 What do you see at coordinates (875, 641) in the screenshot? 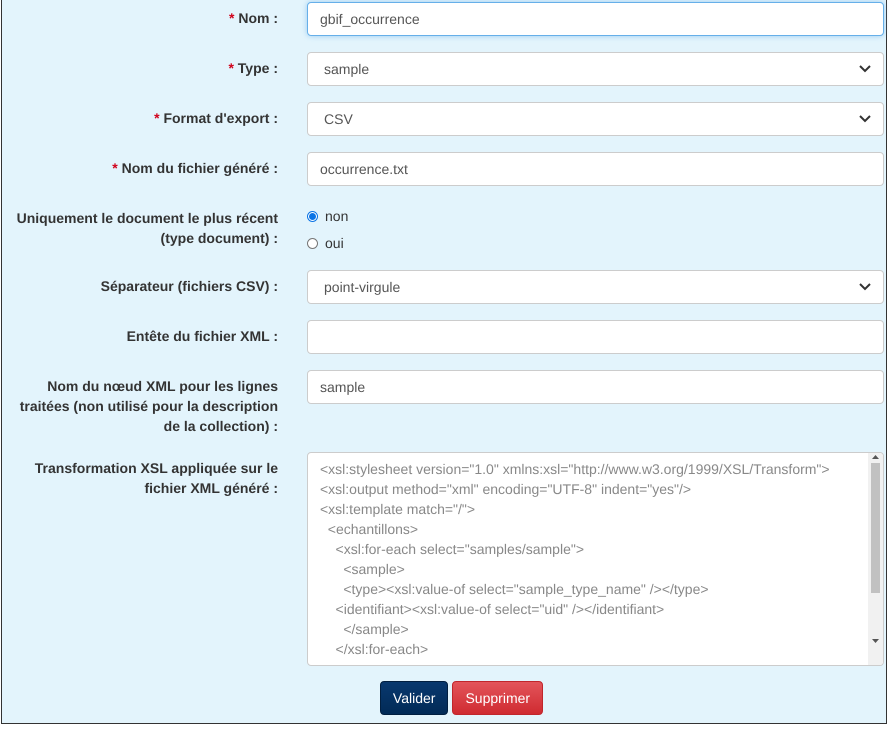
I see `down-arrow-icon` at bounding box center [875, 641].